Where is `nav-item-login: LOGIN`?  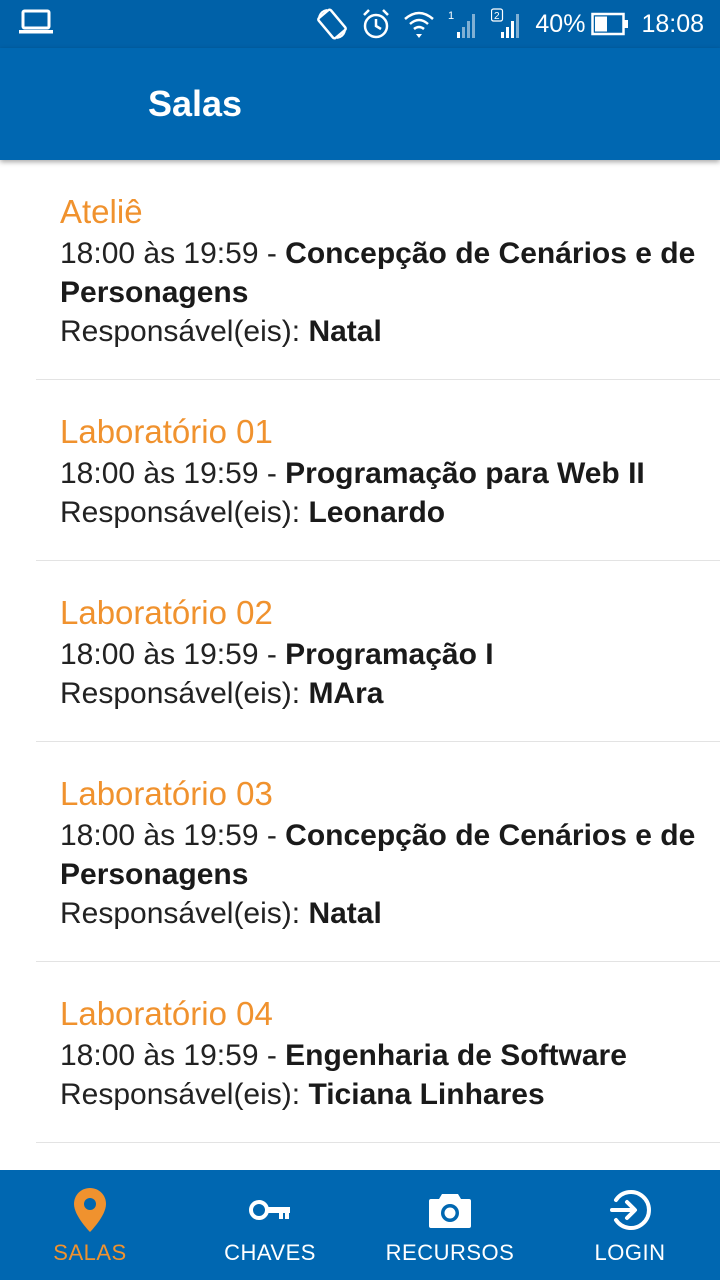 nav-item-login: LOGIN is located at coordinates (630, 1225).